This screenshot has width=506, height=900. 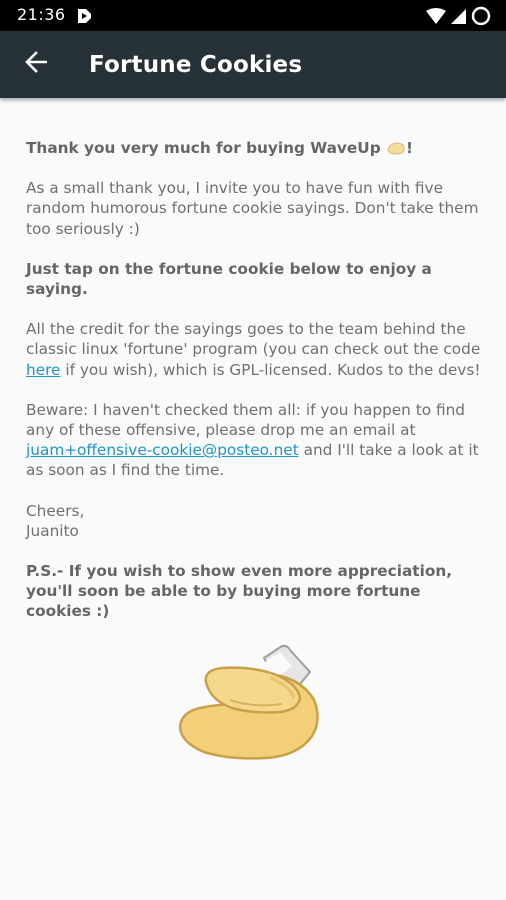 I want to click on signoff-paragraph: Cheers, Juanito, so click(x=256, y=521).